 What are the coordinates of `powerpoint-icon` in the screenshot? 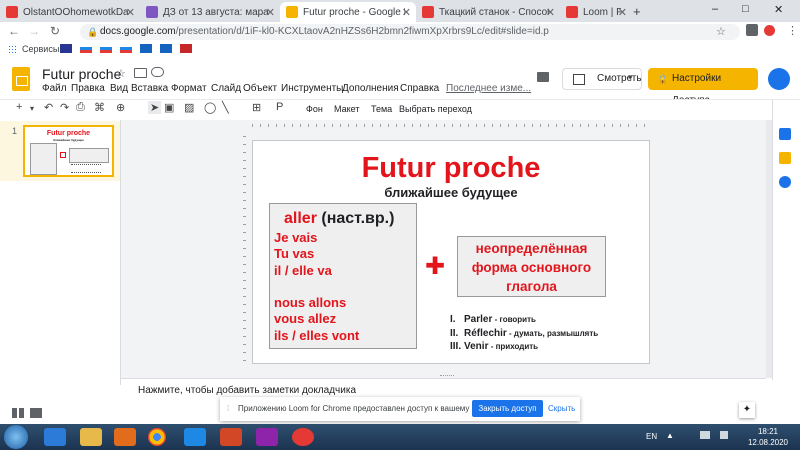 It's located at (231, 437).